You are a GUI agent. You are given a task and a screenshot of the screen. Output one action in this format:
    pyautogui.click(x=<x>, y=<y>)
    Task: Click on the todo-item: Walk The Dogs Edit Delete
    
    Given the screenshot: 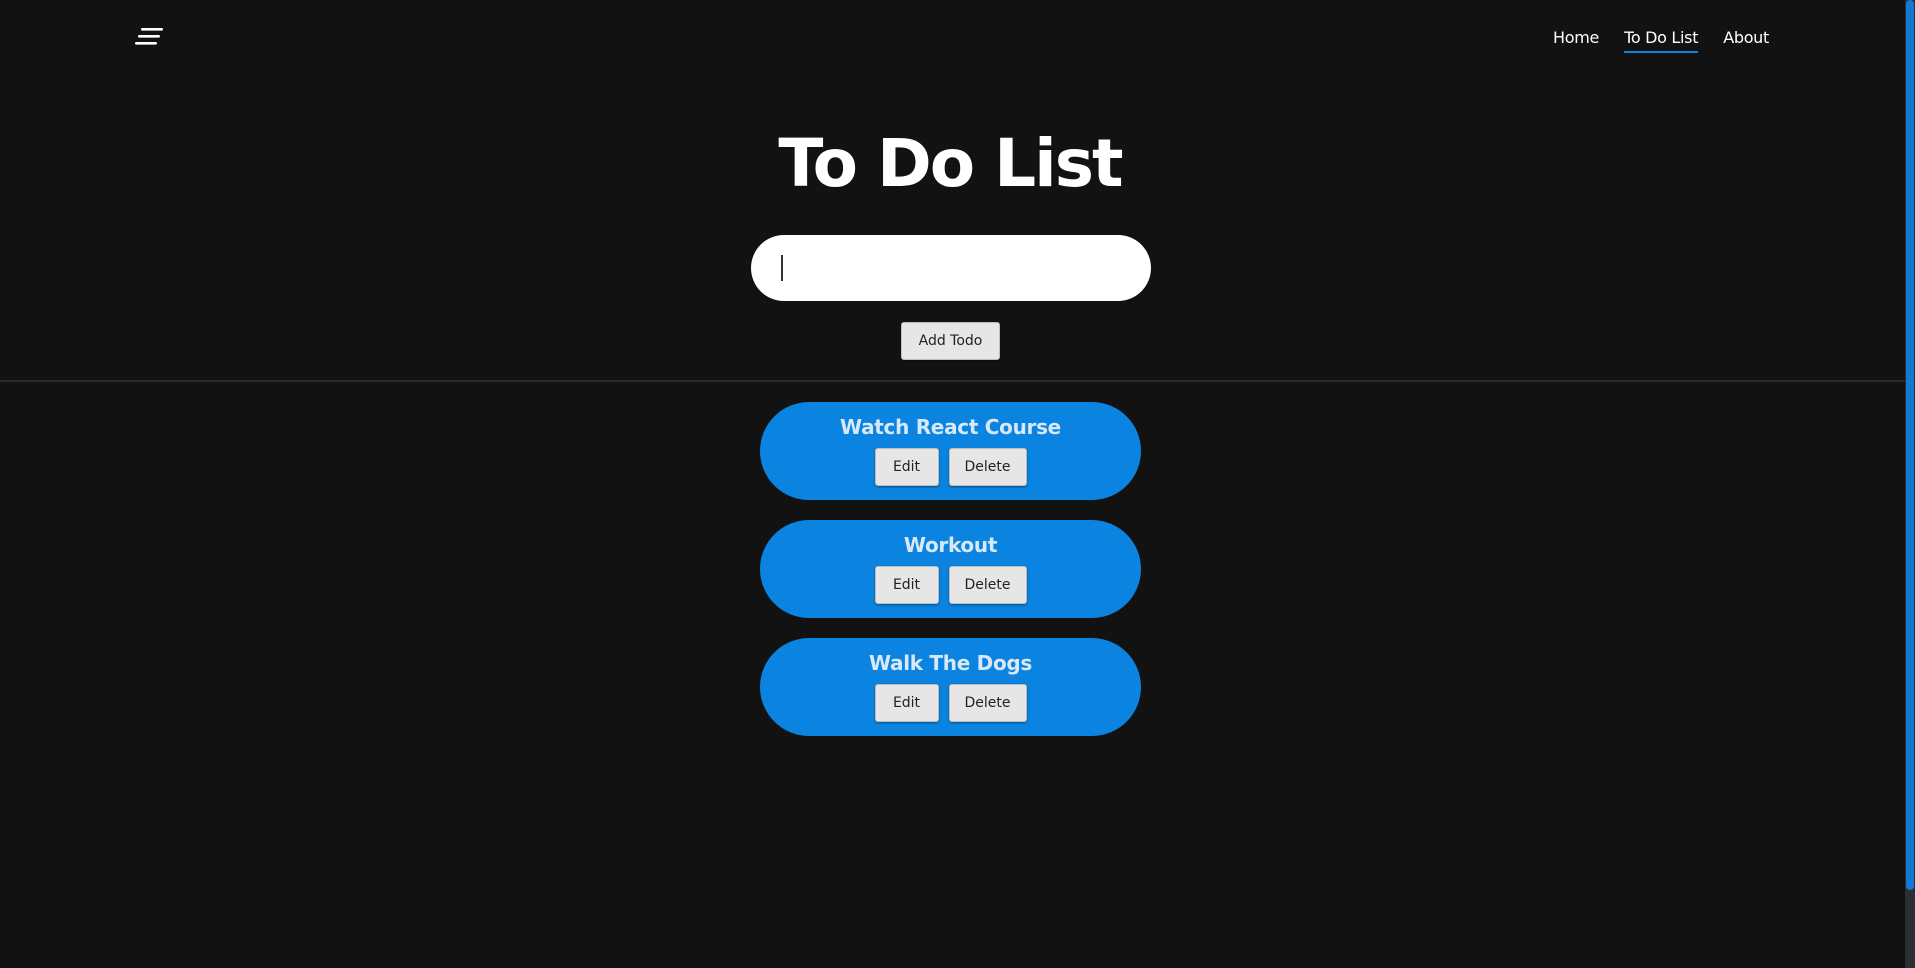 What is the action you would take?
    pyautogui.click(x=950, y=687)
    